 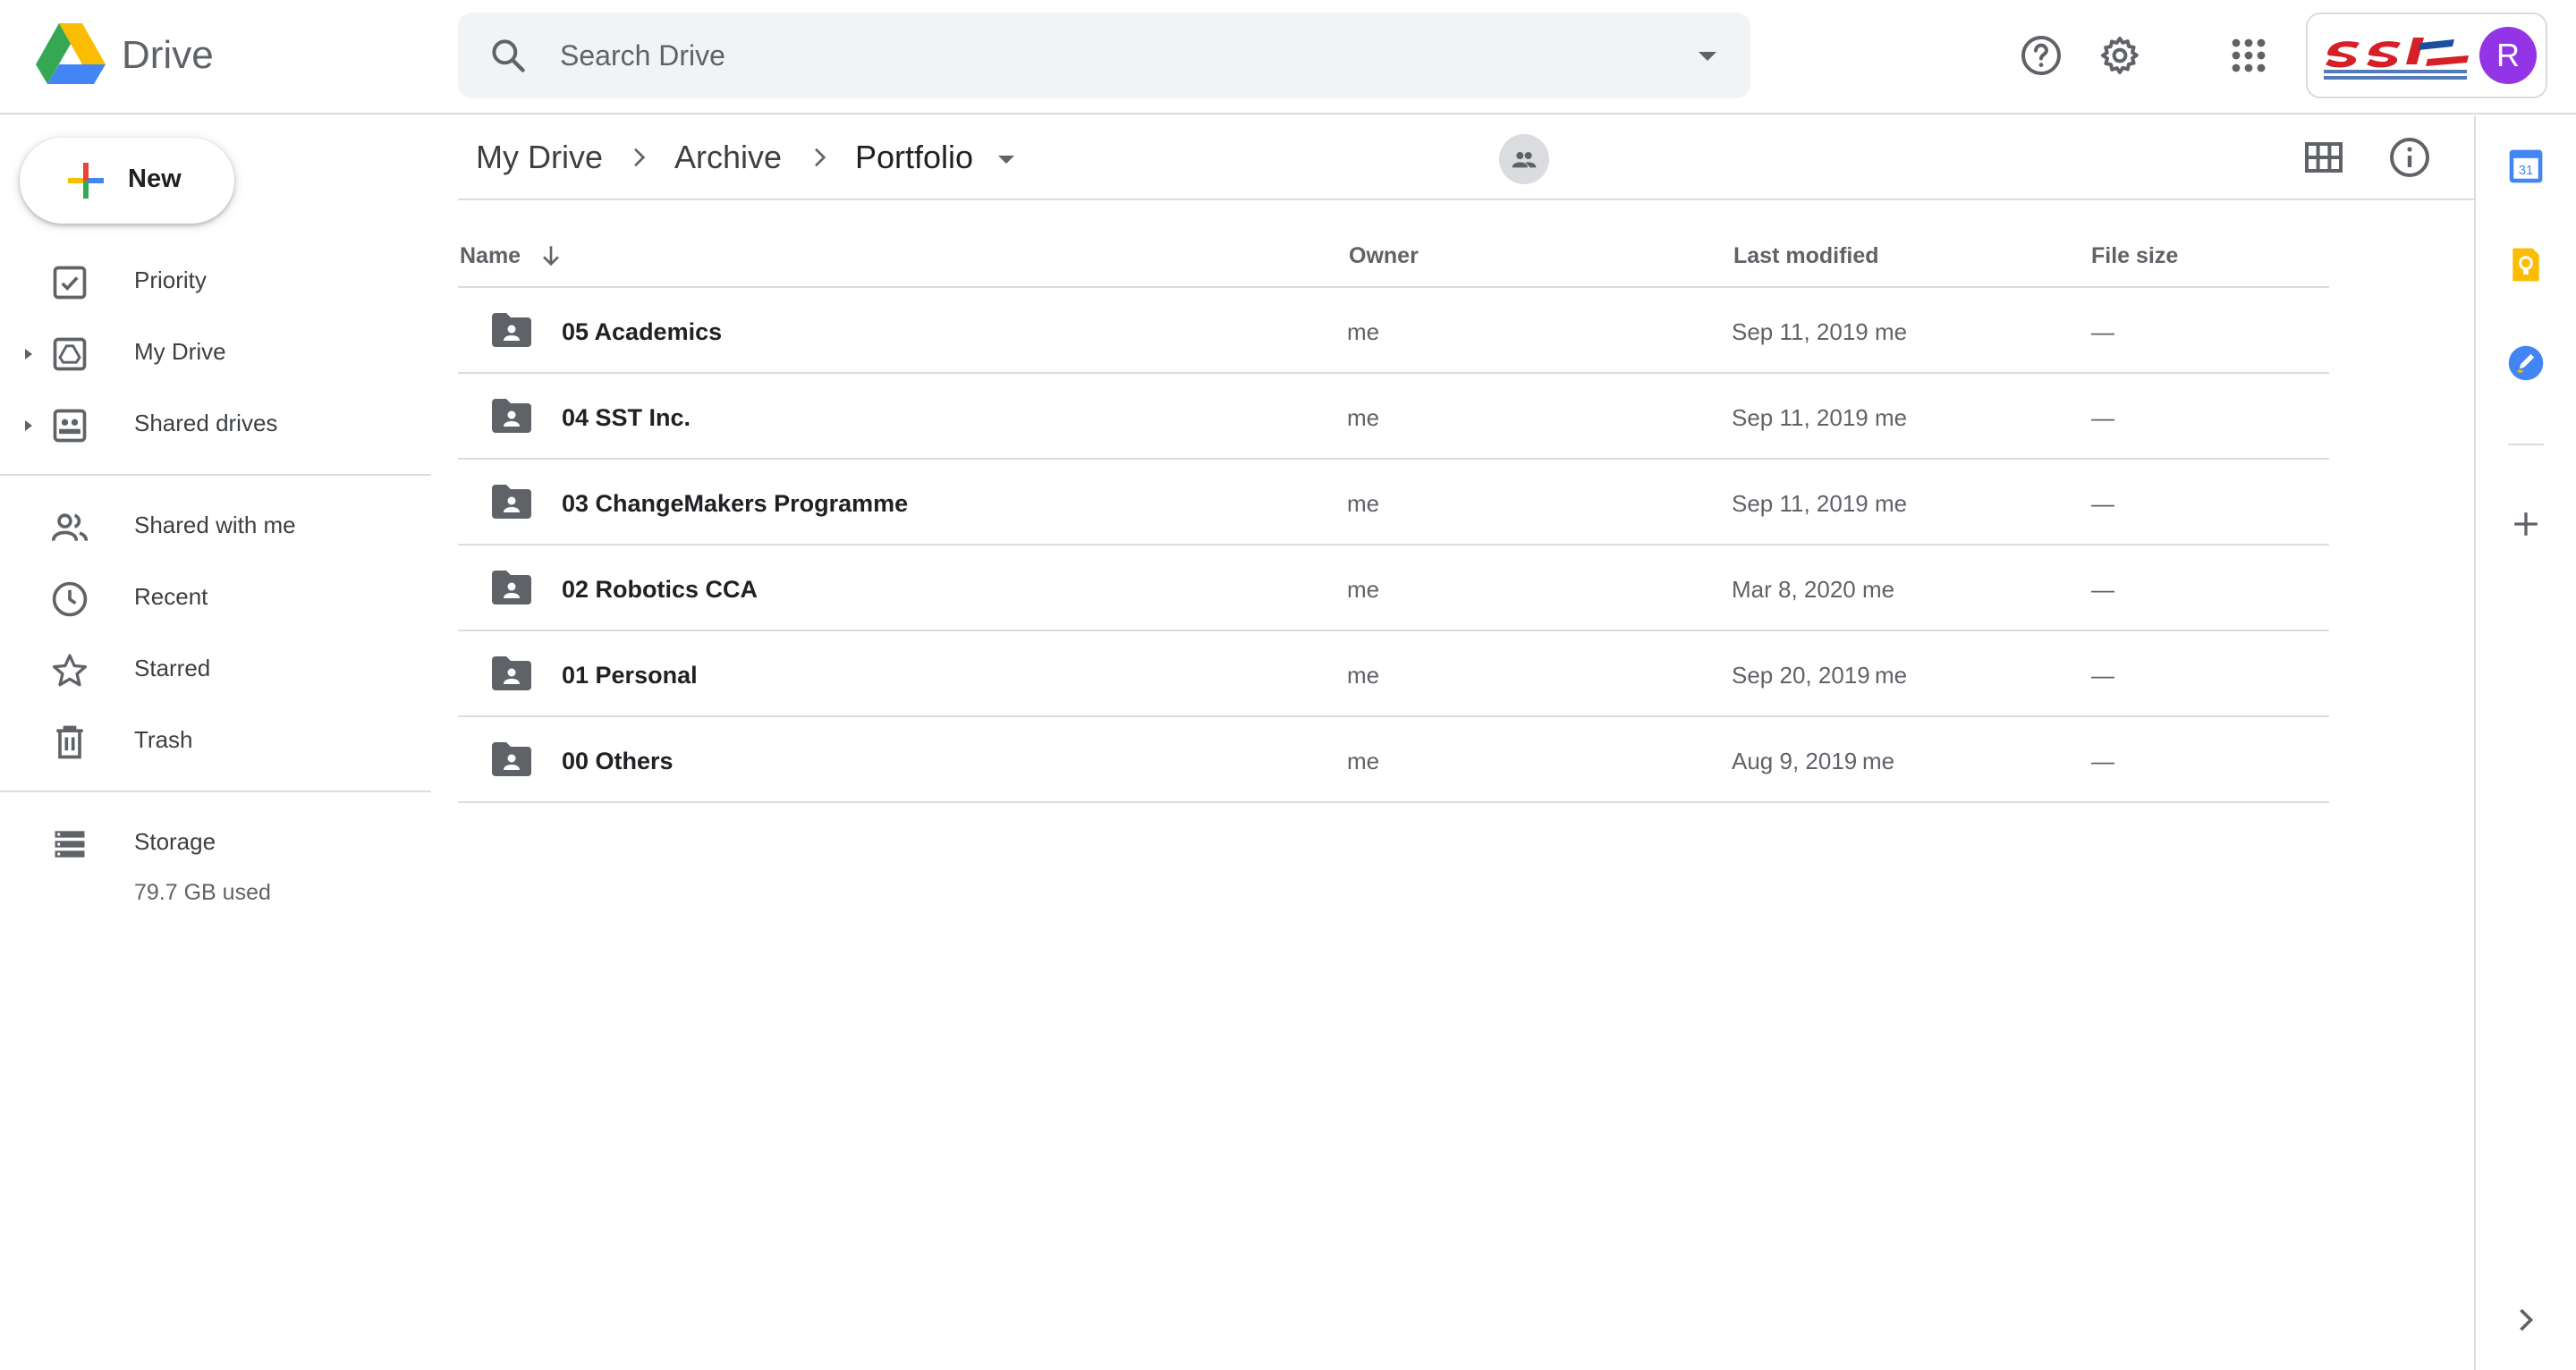 What do you see at coordinates (70, 599) in the screenshot?
I see `clock-icon` at bounding box center [70, 599].